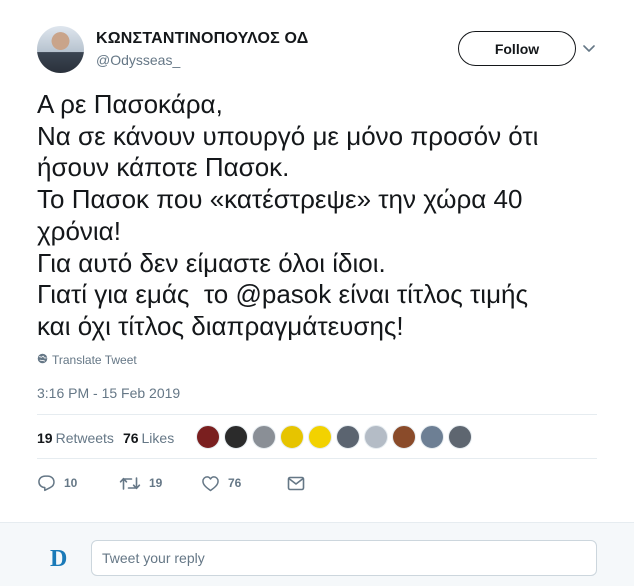  Describe the element at coordinates (156, 483) in the screenshot. I see `retweet-count: 19` at that location.